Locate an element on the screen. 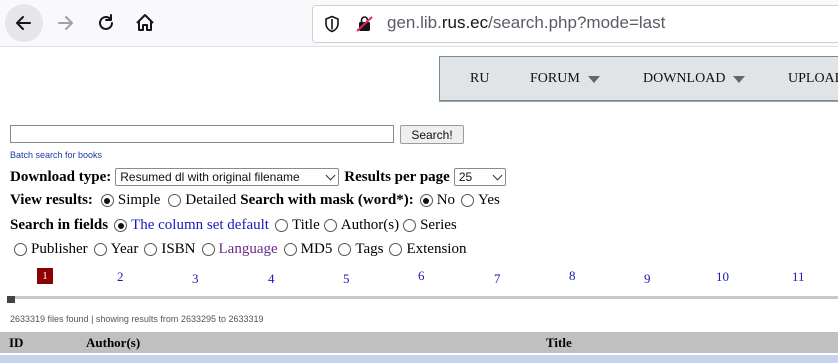 The image size is (838, 363). address-bar: gen.lib.rus.ec/search.php?mode=last is located at coordinates (575, 24).